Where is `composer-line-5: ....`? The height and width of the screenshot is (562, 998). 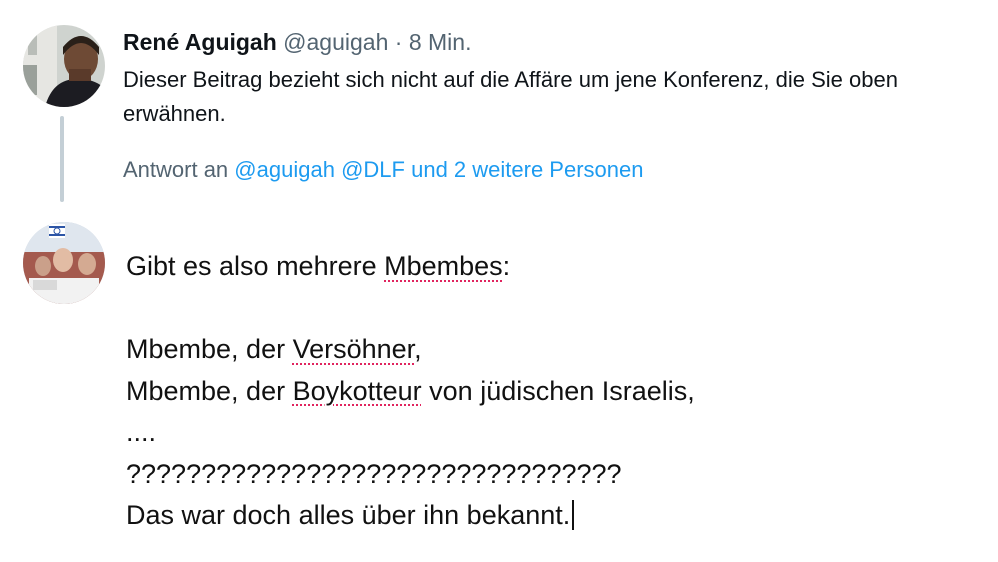
composer-line-5: .... is located at coordinates (141, 432).